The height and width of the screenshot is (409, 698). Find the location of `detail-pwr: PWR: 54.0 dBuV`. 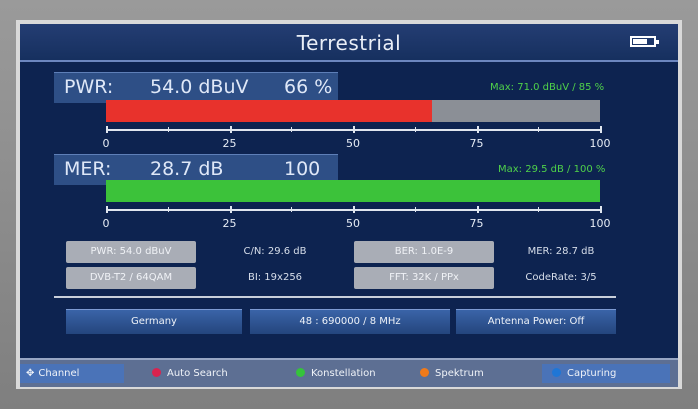

detail-pwr: PWR: 54.0 dBuV is located at coordinates (131, 252).